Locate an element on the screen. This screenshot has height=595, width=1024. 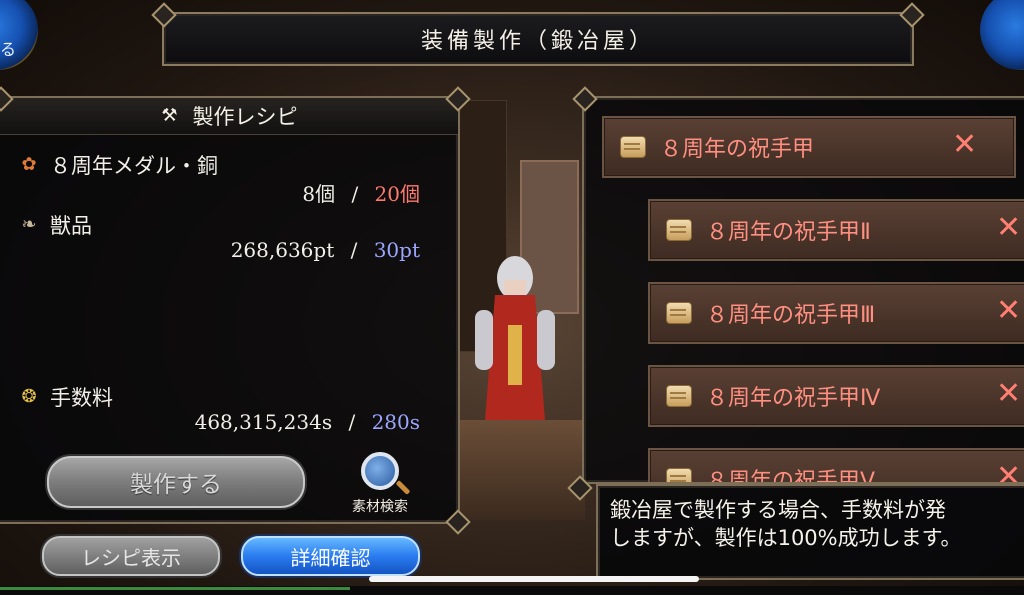
recipe-display-button: レシピ表示 is located at coordinates (131, 556).